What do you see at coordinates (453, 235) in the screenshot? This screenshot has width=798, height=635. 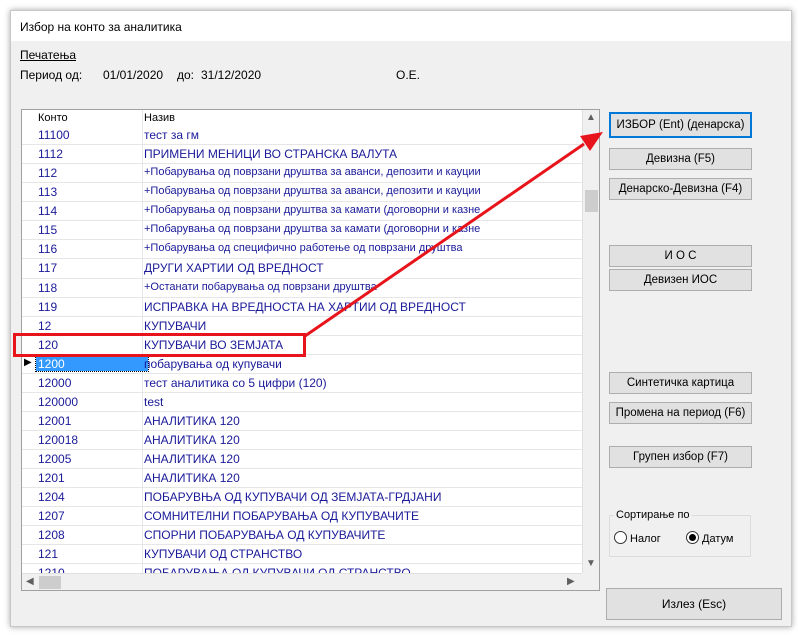 I see `annotation-arrow-icon` at bounding box center [453, 235].